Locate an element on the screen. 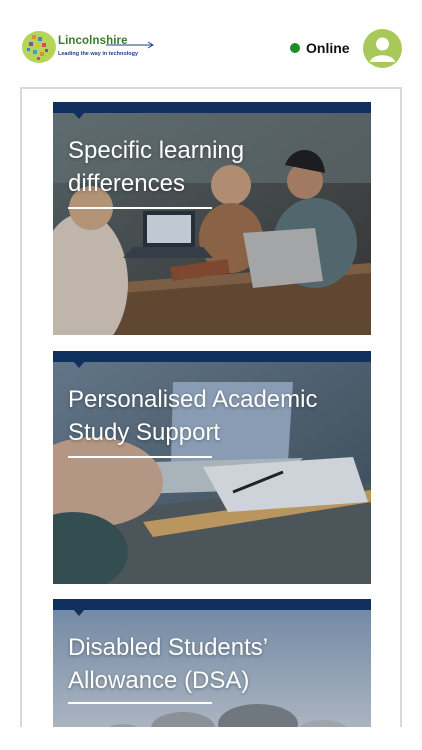  online-status: Online is located at coordinates (320, 48).